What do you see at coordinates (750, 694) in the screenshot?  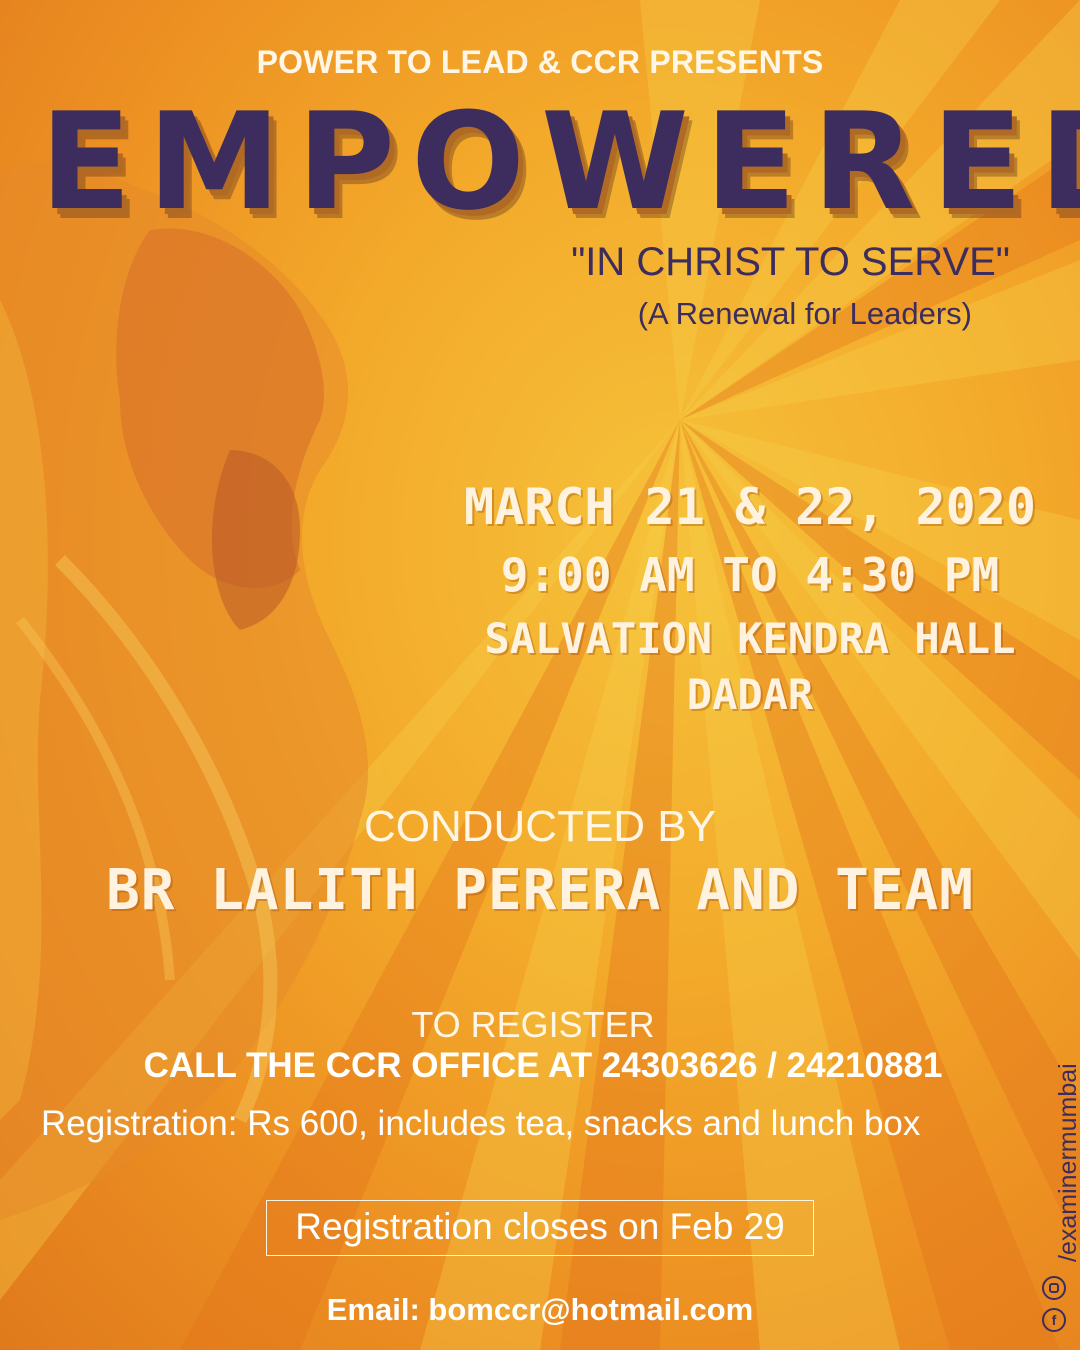 I see `event-city: DADAR` at bounding box center [750, 694].